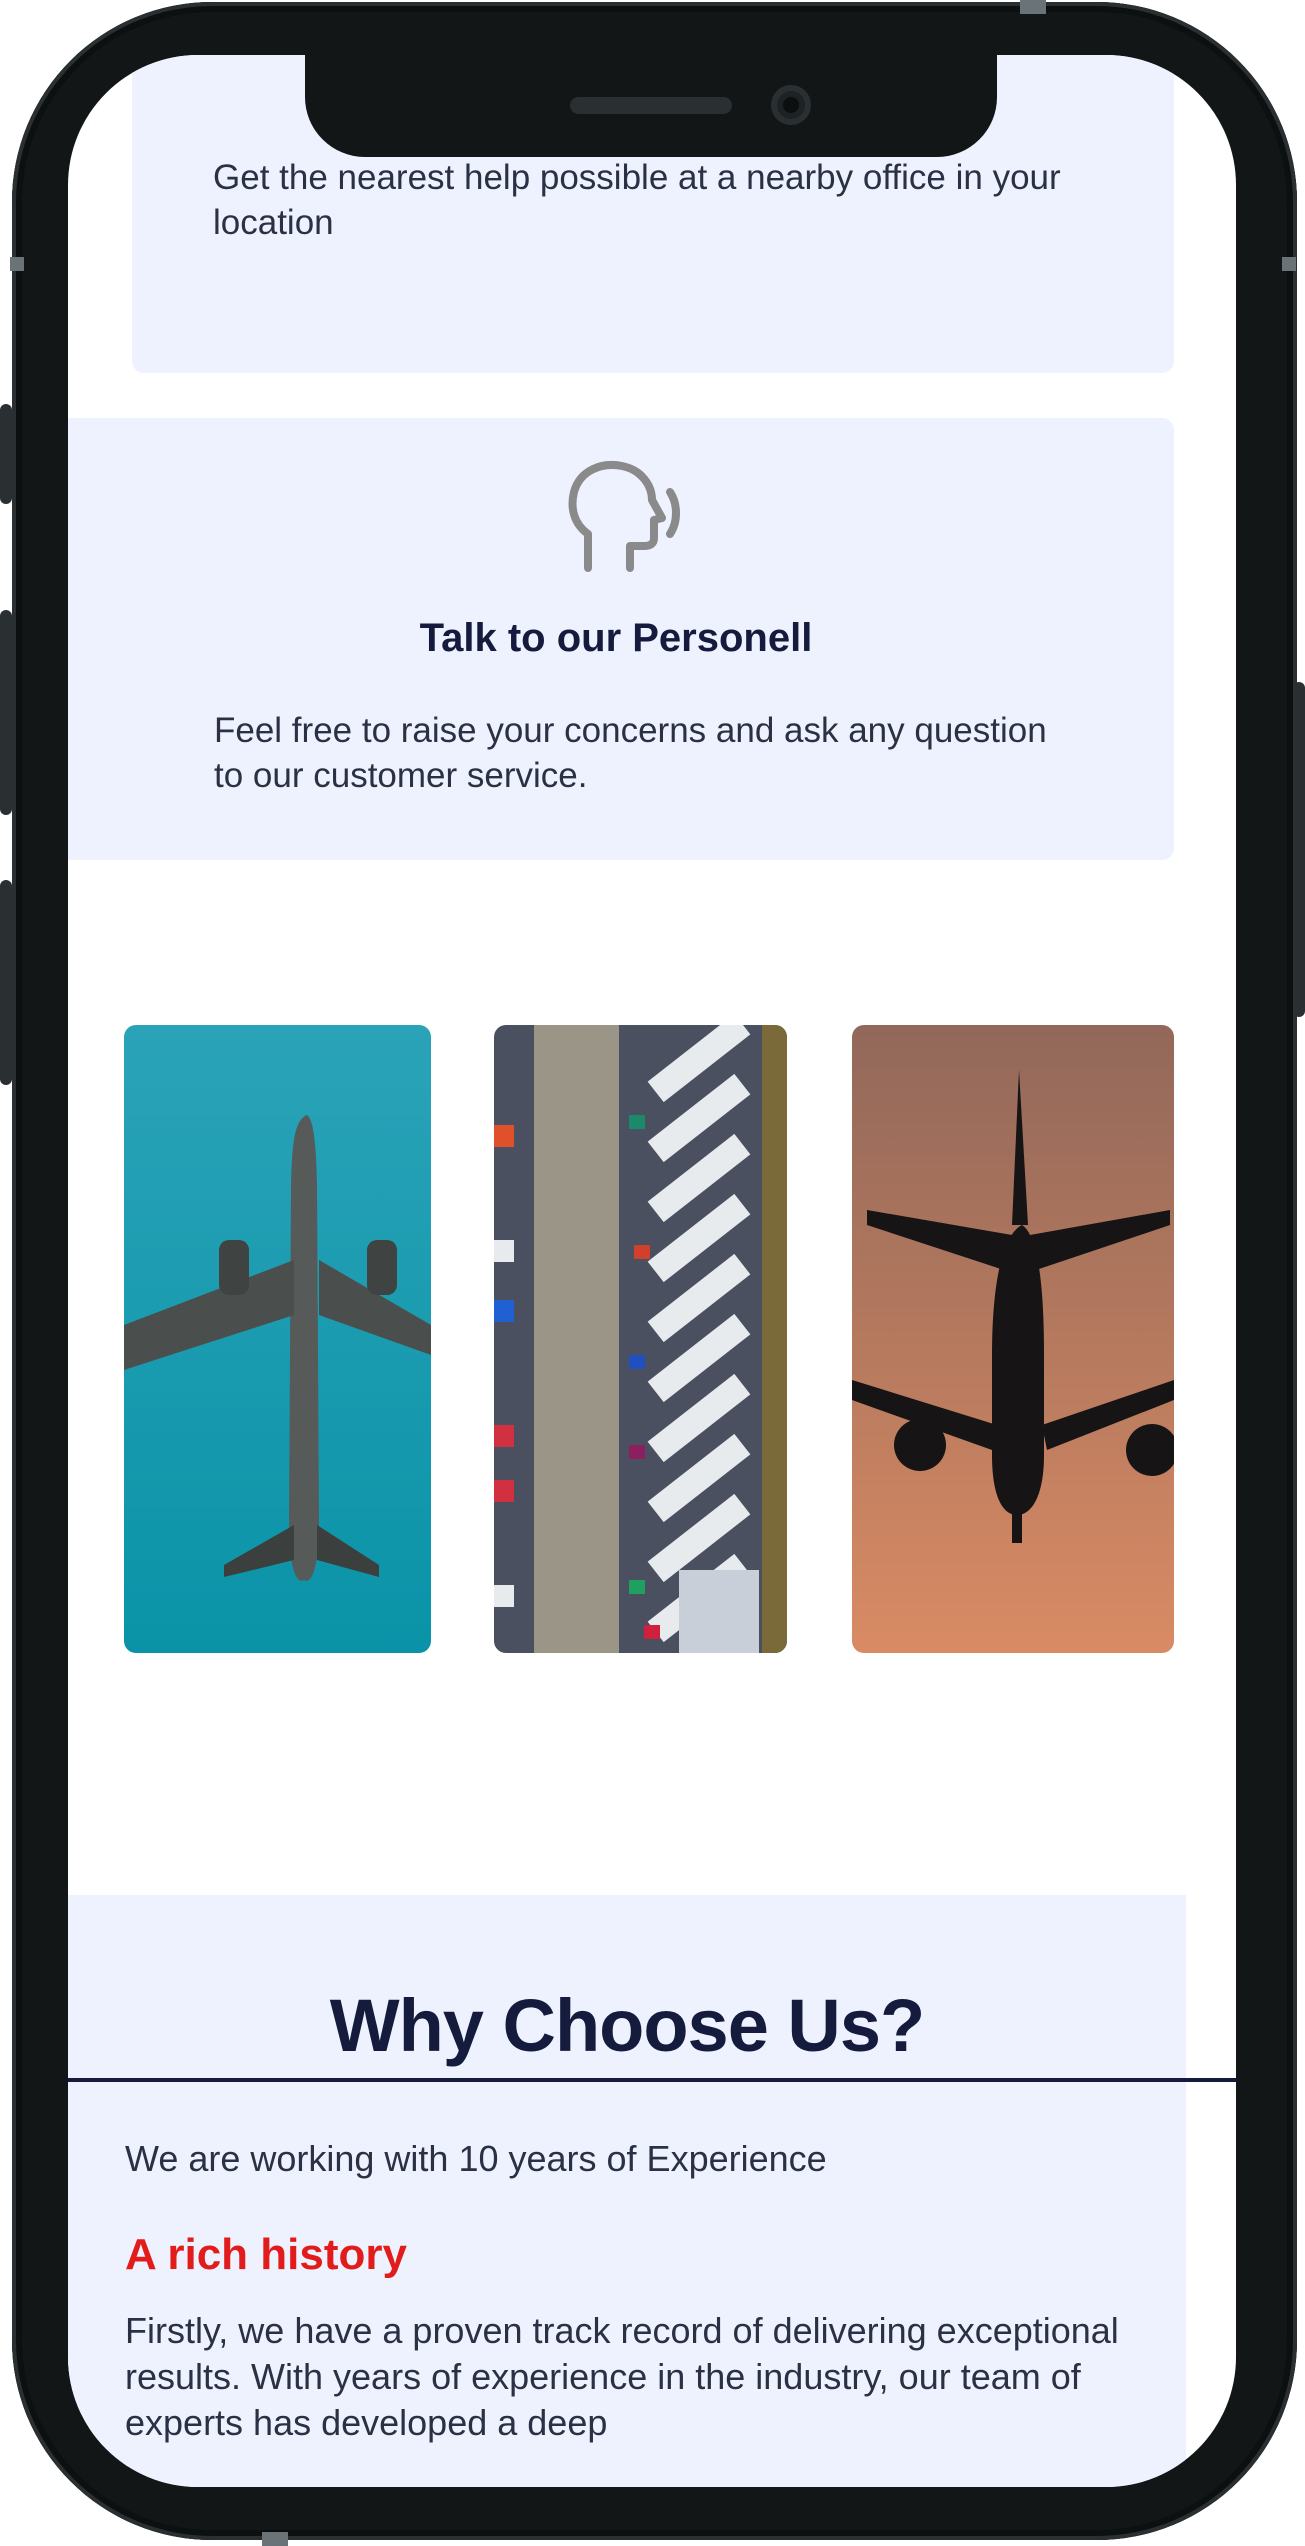 The width and height of the screenshot is (1305, 2546). What do you see at coordinates (6, 712) in the screenshot?
I see `volume-up-button` at bounding box center [6, 712].